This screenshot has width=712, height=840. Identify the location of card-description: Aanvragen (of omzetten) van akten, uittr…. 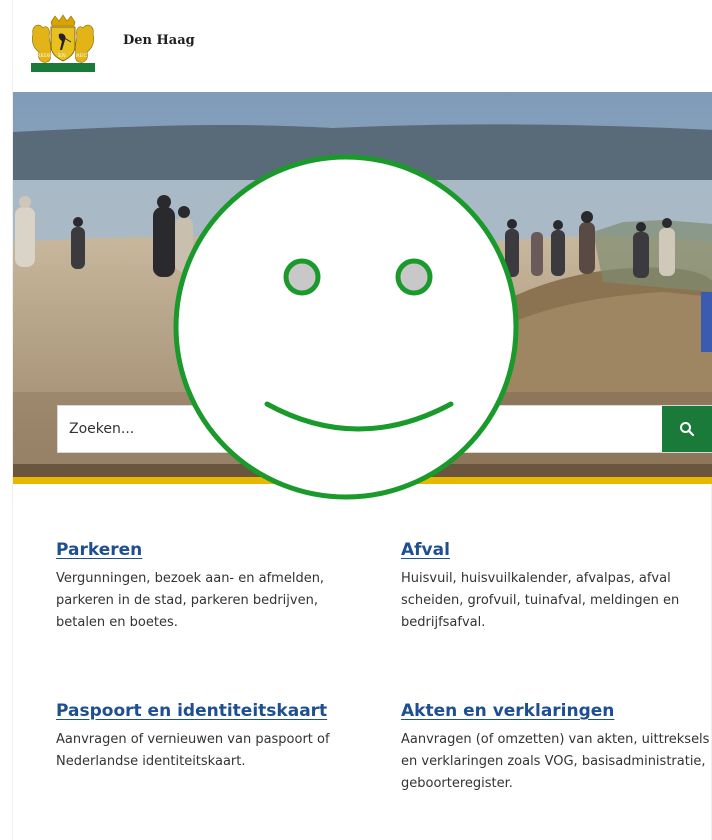
(555, 761).